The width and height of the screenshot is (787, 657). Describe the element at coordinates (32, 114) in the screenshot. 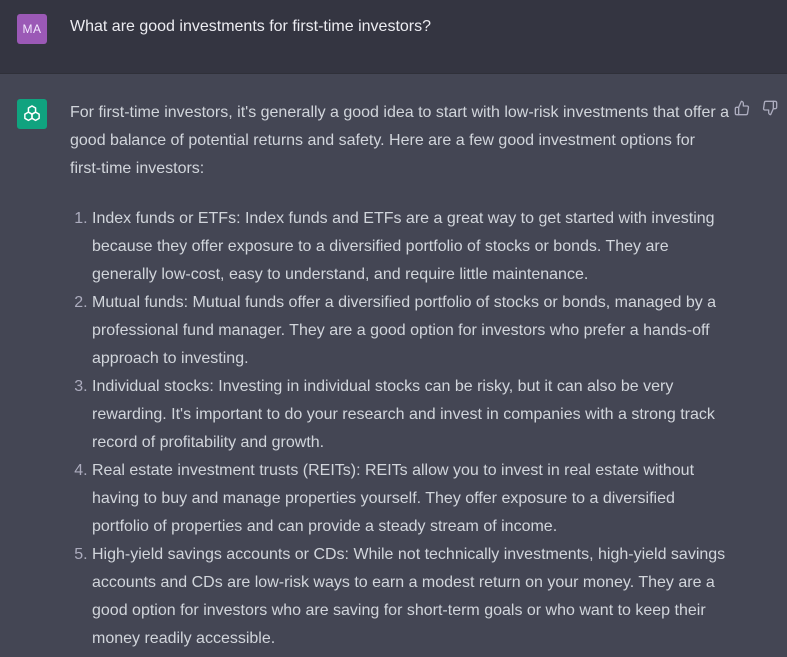

I see `openai-logo-icon` at that location.